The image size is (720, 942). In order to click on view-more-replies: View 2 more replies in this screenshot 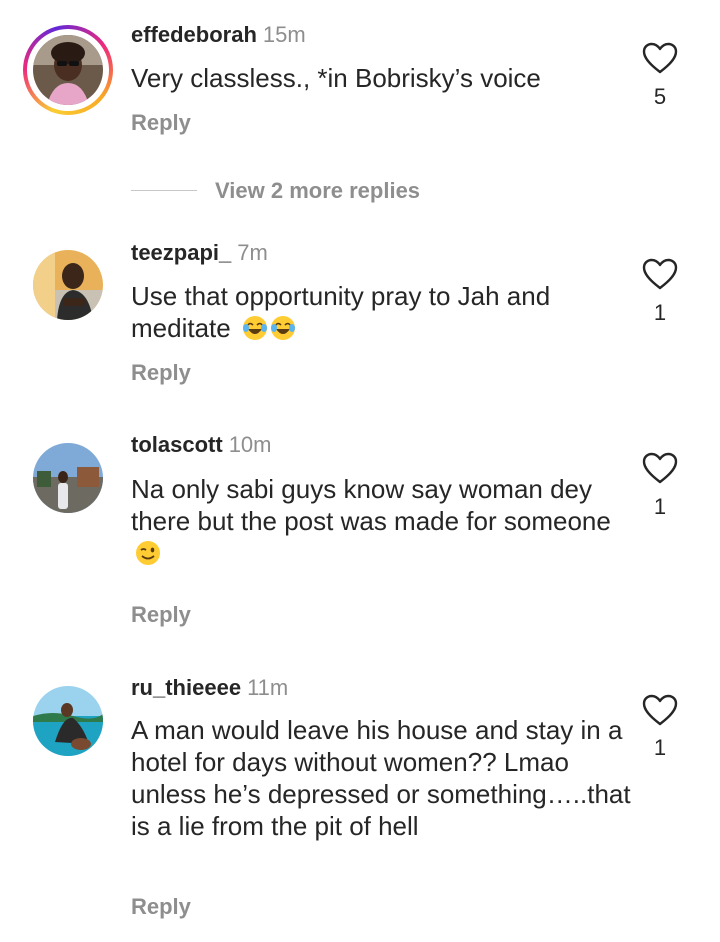, I will do `click(291, 191)`.